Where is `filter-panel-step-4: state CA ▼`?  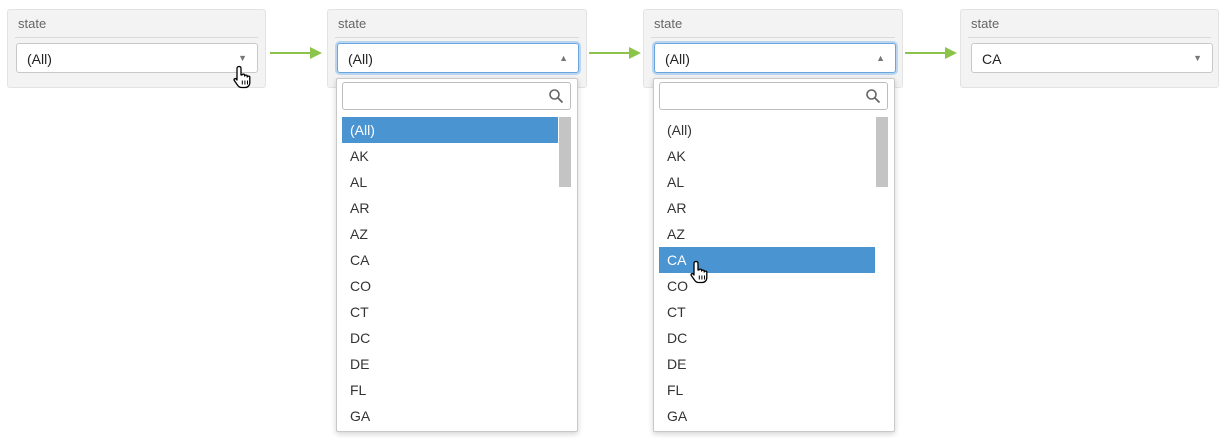 filter-panel-step-4: state CA ▼ is located at coordinates (1089, 48).